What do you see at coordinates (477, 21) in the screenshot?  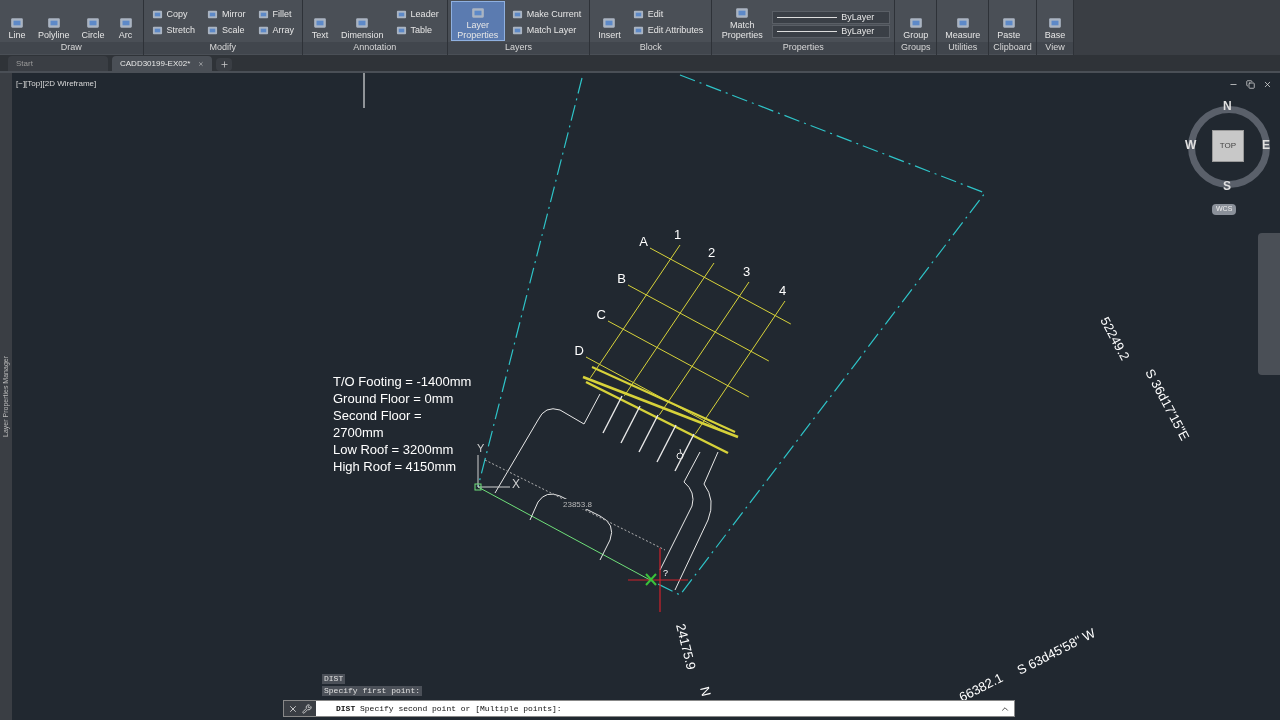 I see `ribbon-tool-button: Layer Properties` at bounding box center [477, 21].